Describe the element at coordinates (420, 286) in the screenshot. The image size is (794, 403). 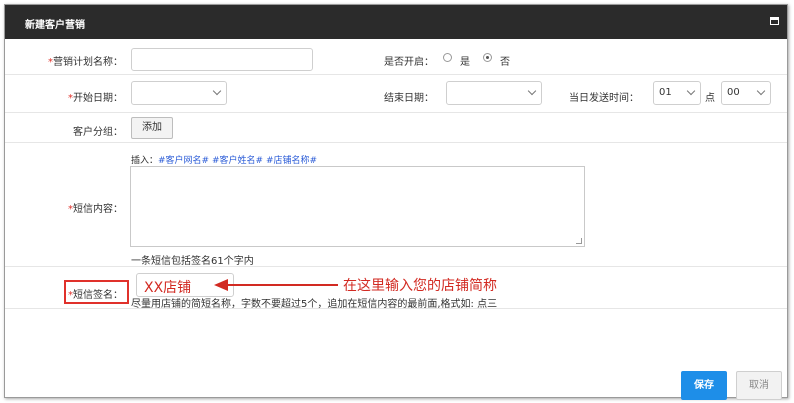
I see `annotation-text: 在这里输入您的店铺简称` at that location.